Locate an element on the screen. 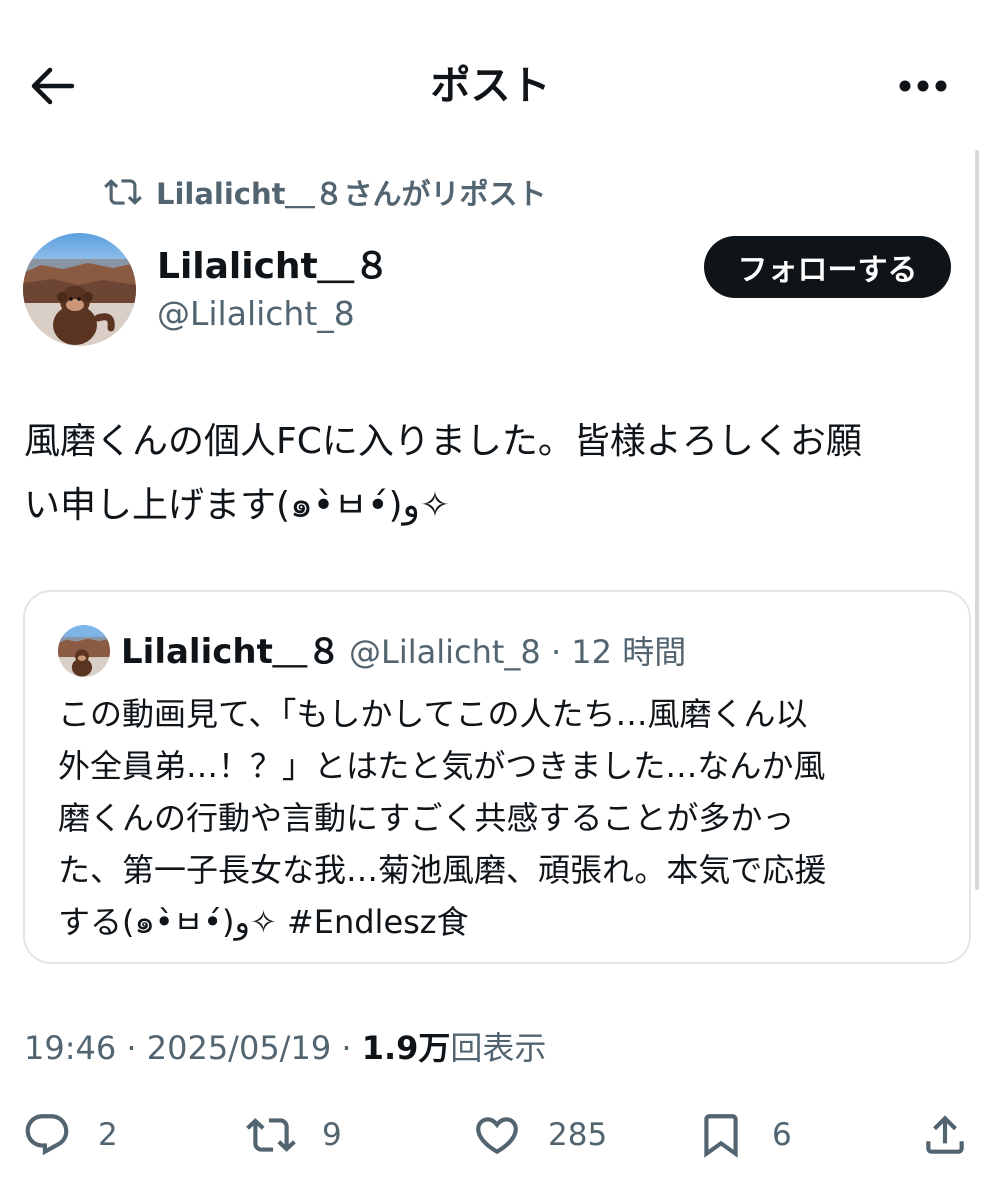 This screenshot has height=1200, width=981. like-count: 285 is located at coordinates (578, 1135).